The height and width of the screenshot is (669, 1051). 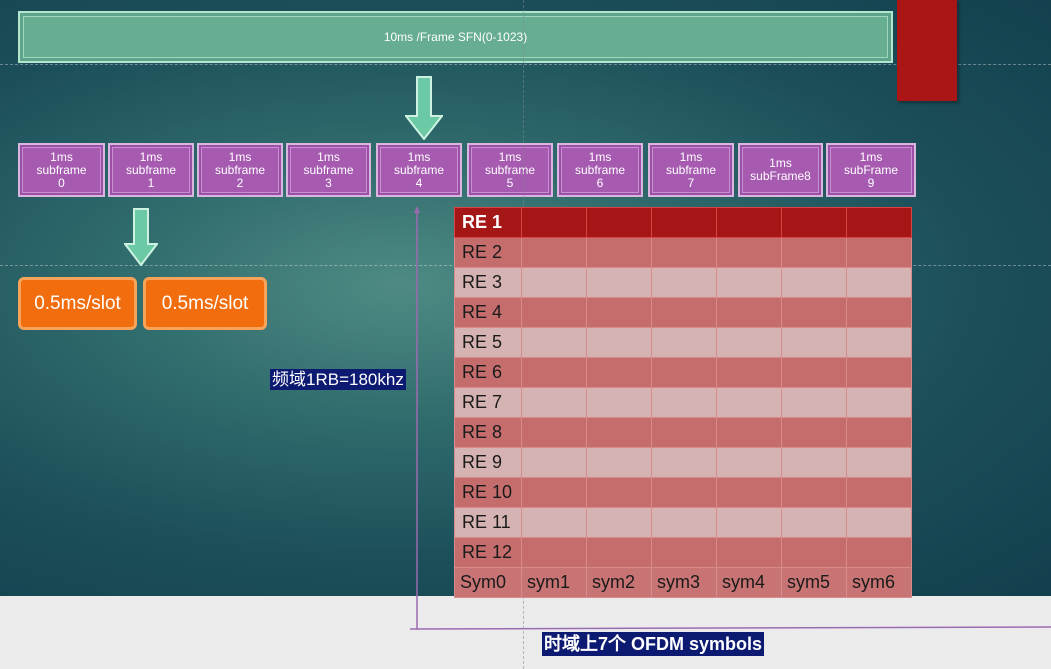 What do you see at coordinates (488, 342) in the screenshot?
I see `re-label: RE 5` at bounding box center [488, 342].